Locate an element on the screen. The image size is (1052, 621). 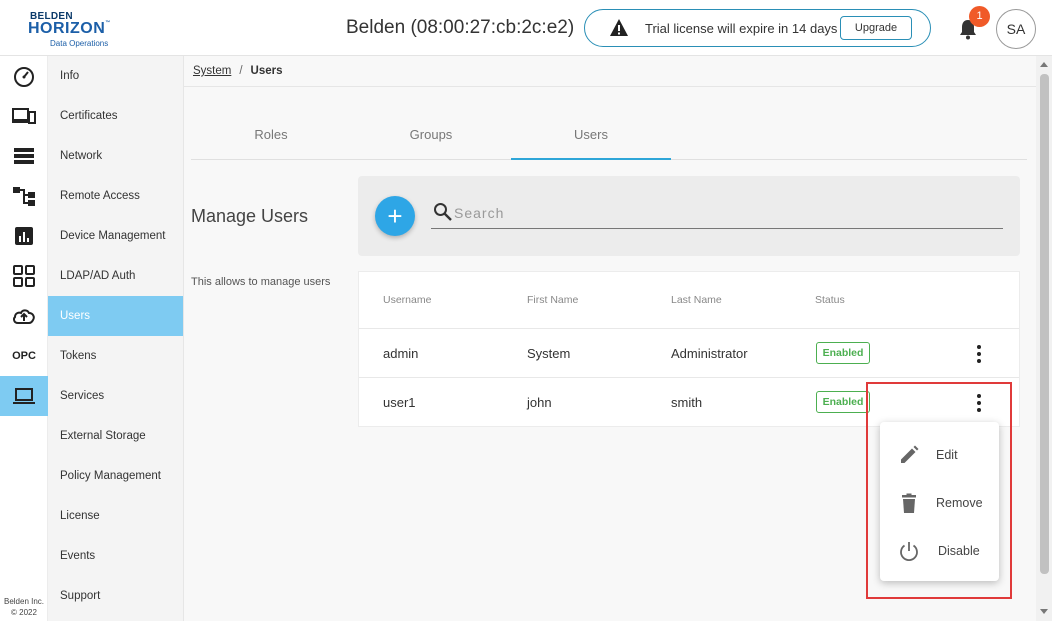
subnav-item-users: Users is located at coordinates (115, 316).